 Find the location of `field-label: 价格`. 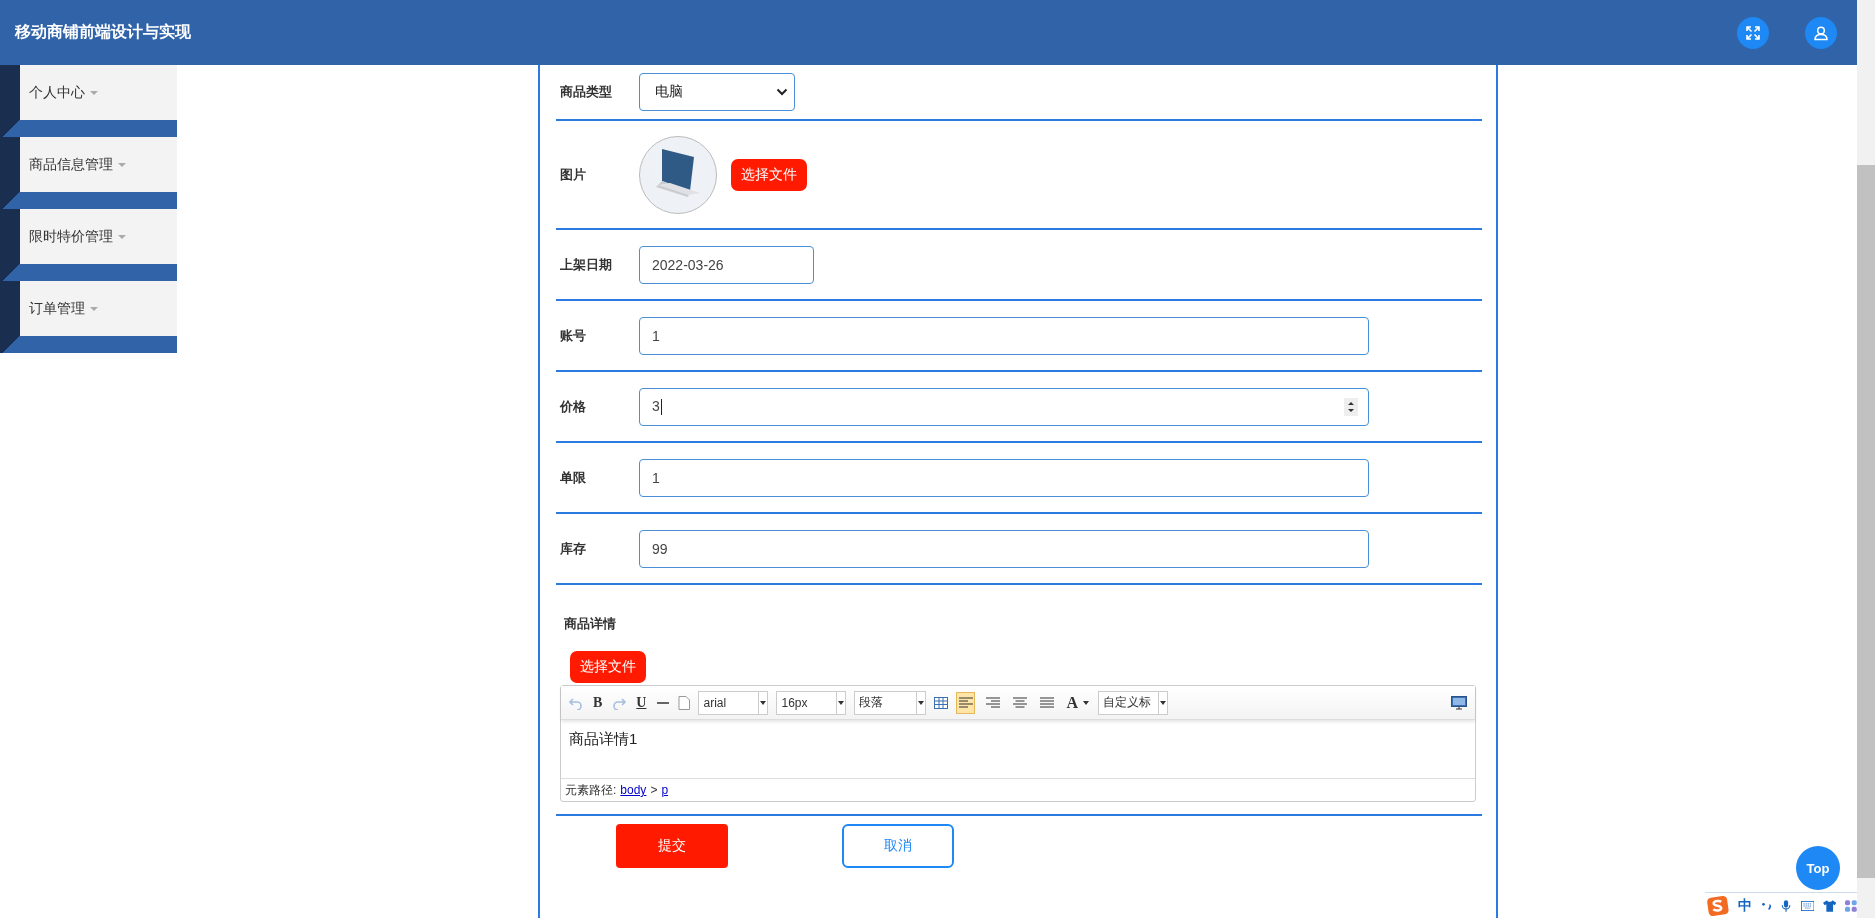

field-label: 价格 is located at coordinates (572, 406).